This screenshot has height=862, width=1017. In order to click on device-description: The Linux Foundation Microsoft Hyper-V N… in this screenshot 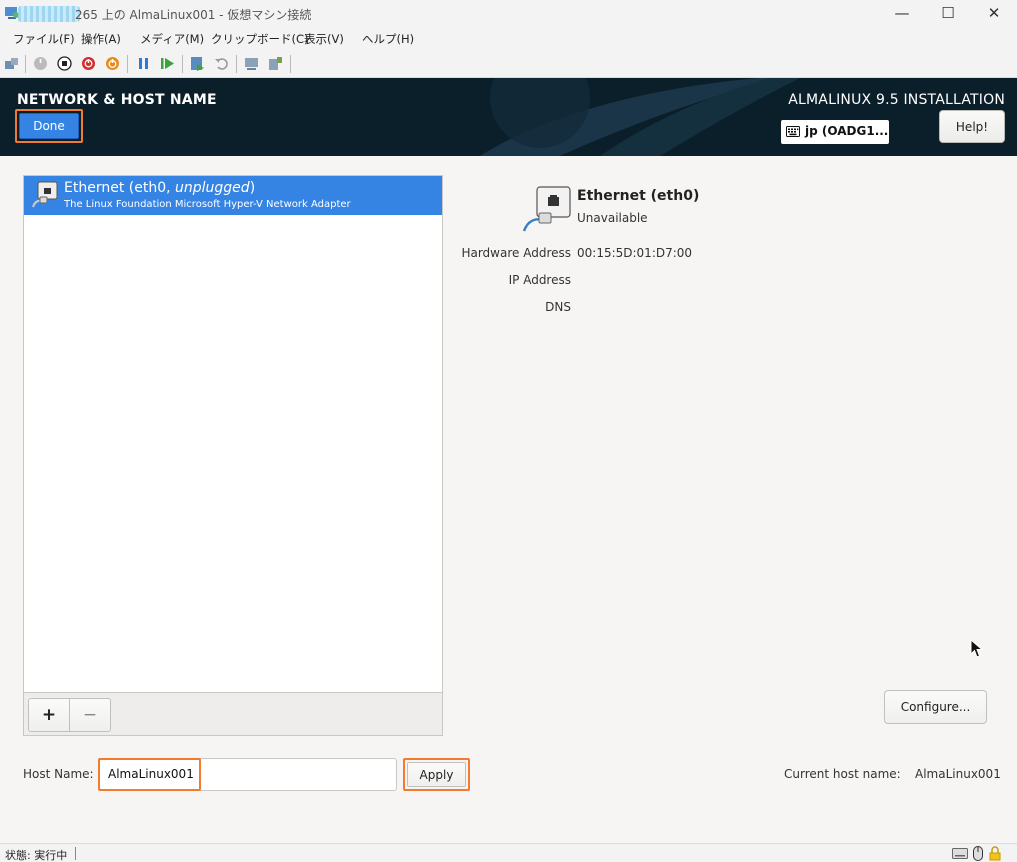, I will do `click(207, 204)`.